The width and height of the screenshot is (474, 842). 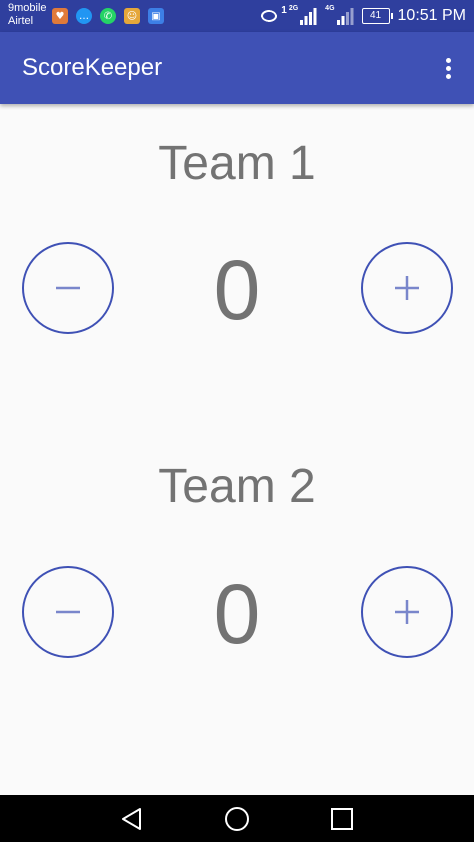 What do you see at coordinates (237, 163) in the screenshot?
I see `team-1-name: Team 1` at bounding box center [237, 163].